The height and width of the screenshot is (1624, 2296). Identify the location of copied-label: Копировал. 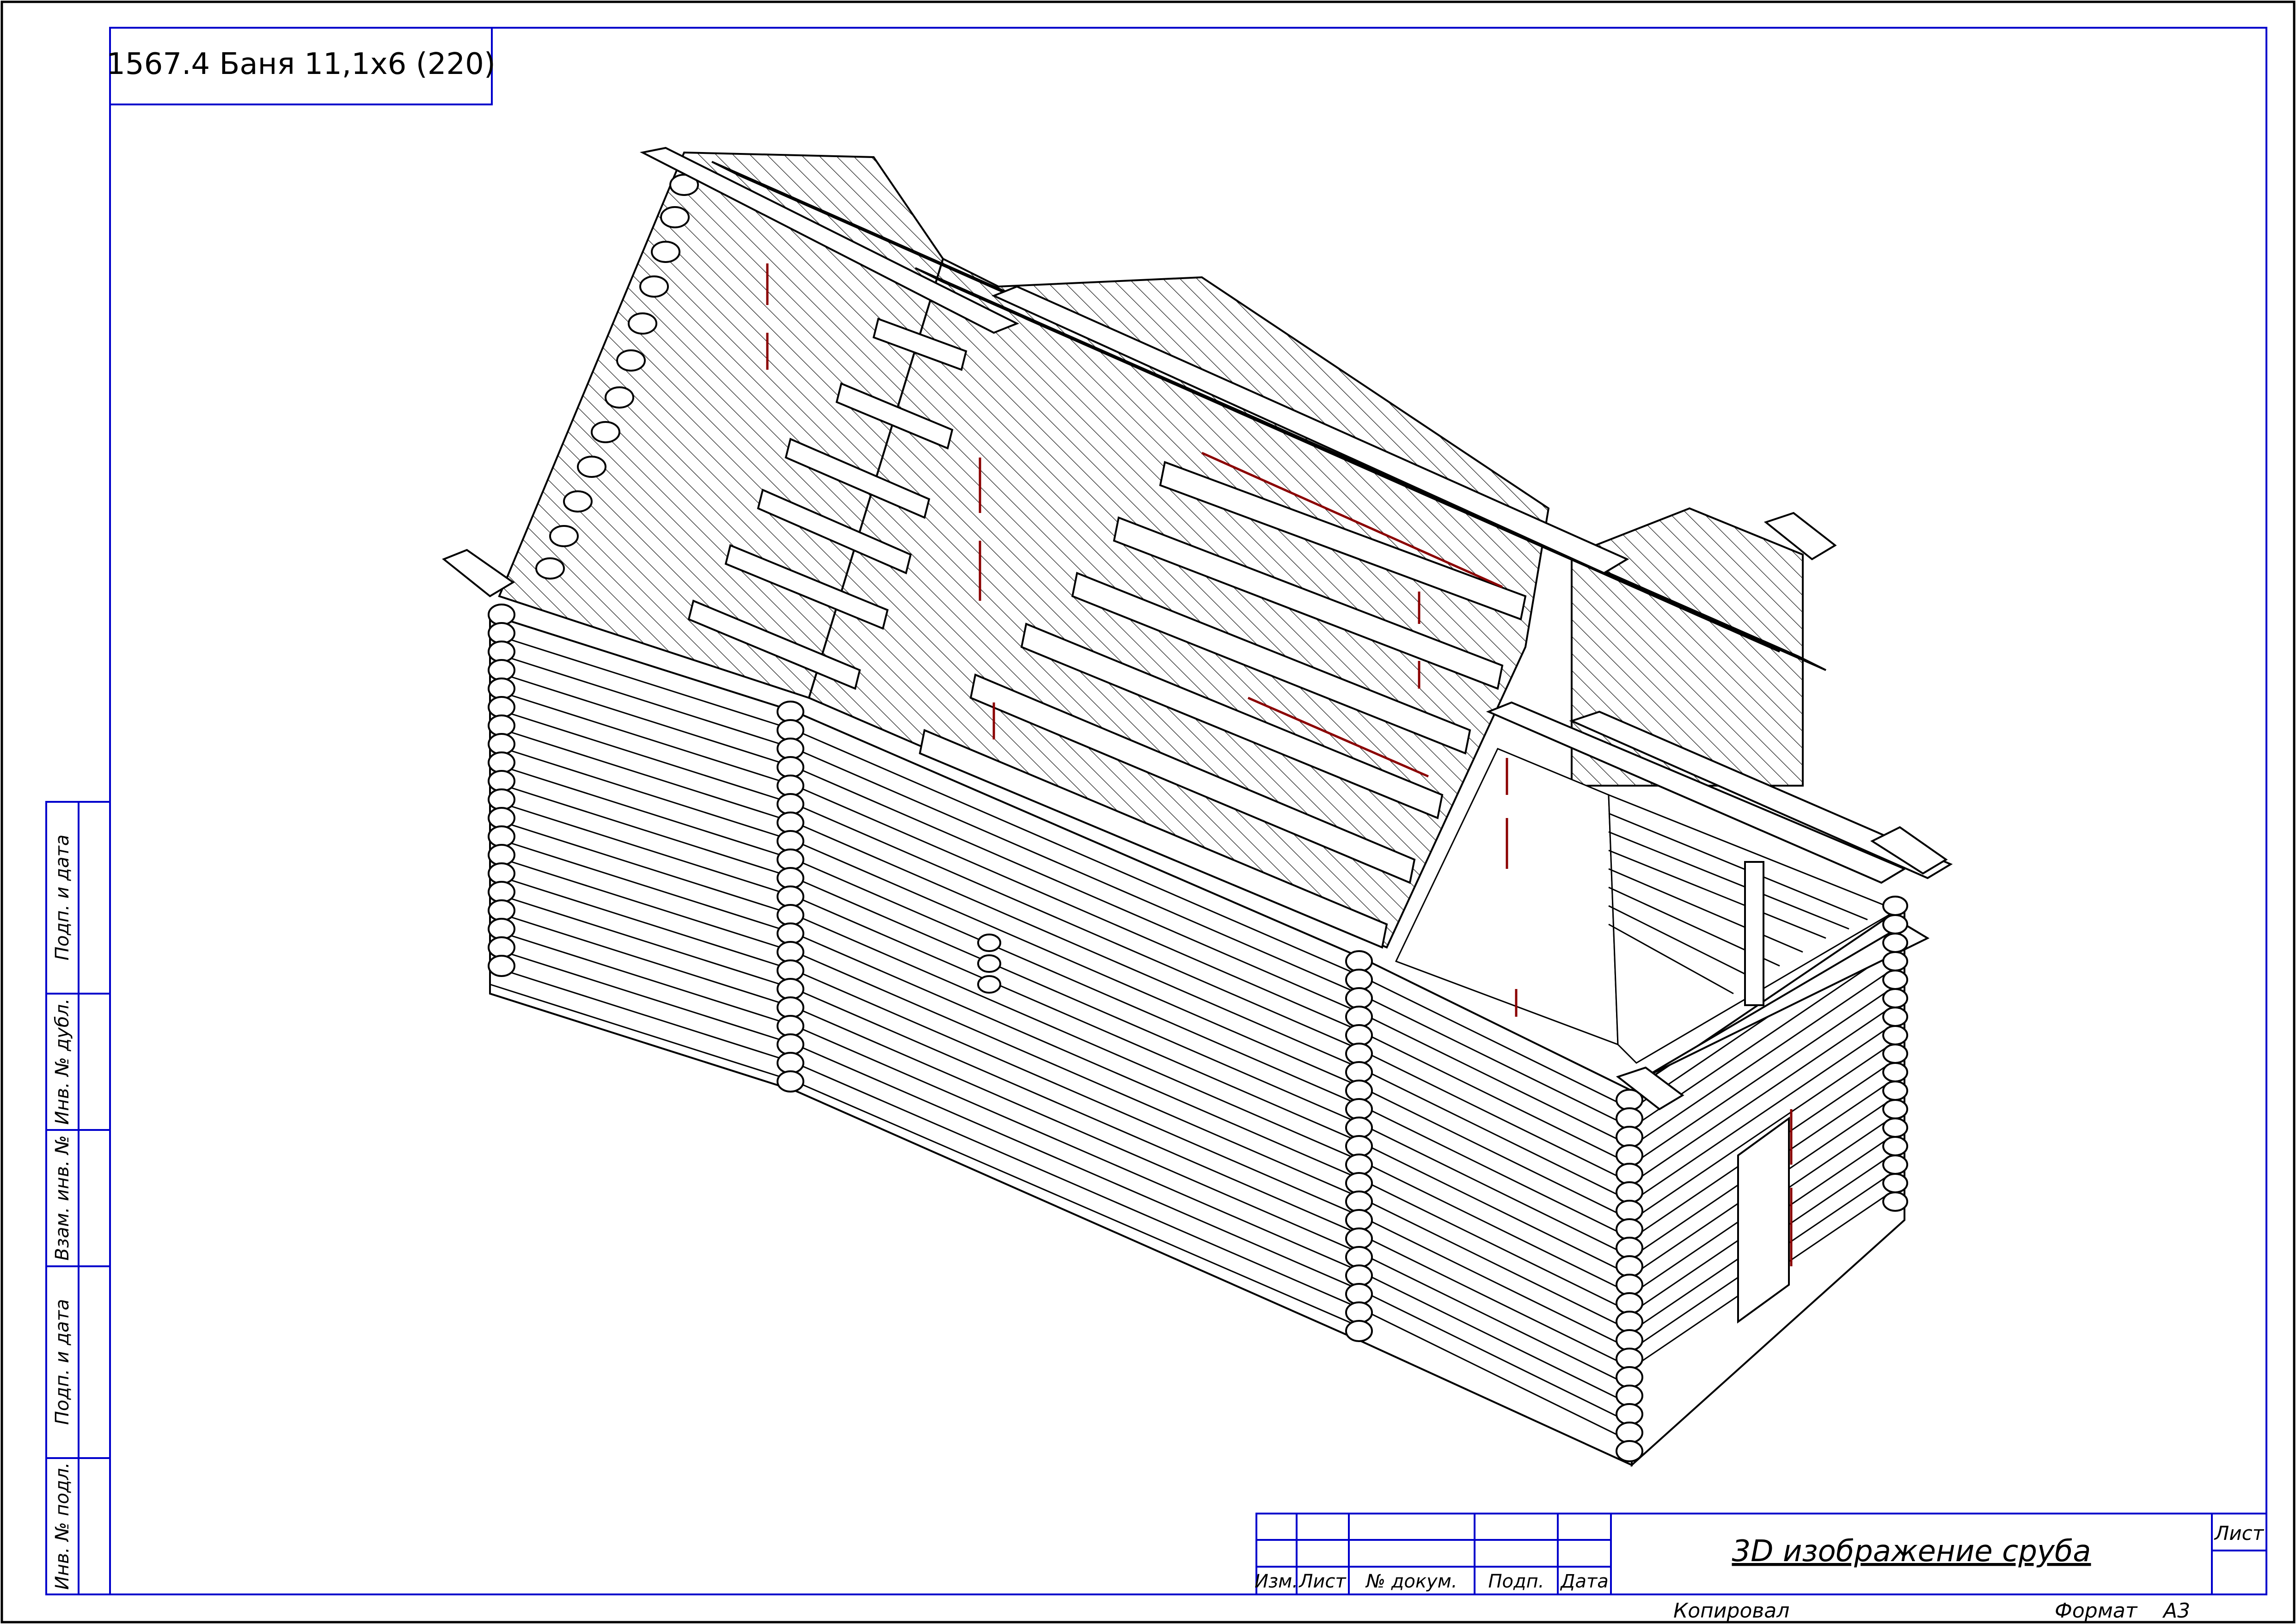
(1731, 1611).